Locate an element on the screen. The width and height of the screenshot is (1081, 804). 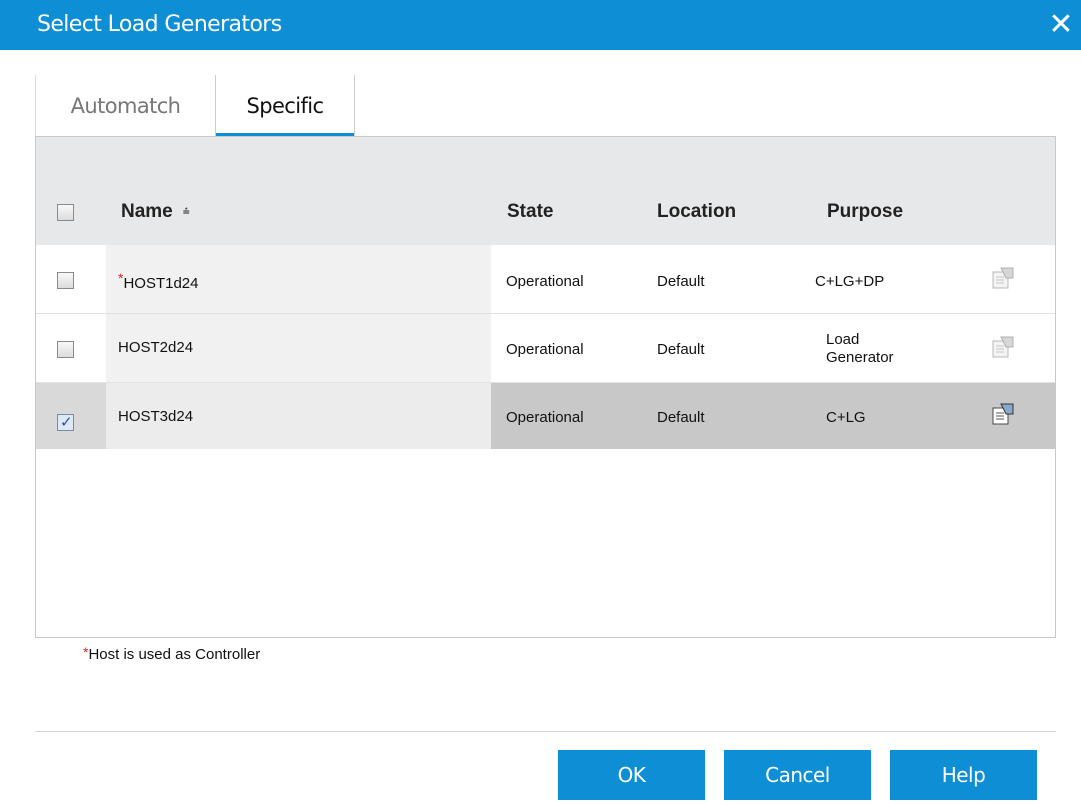
table-row: *HOST1d24 Operational Default C+LG+DP is located at coordinates (545, 279).